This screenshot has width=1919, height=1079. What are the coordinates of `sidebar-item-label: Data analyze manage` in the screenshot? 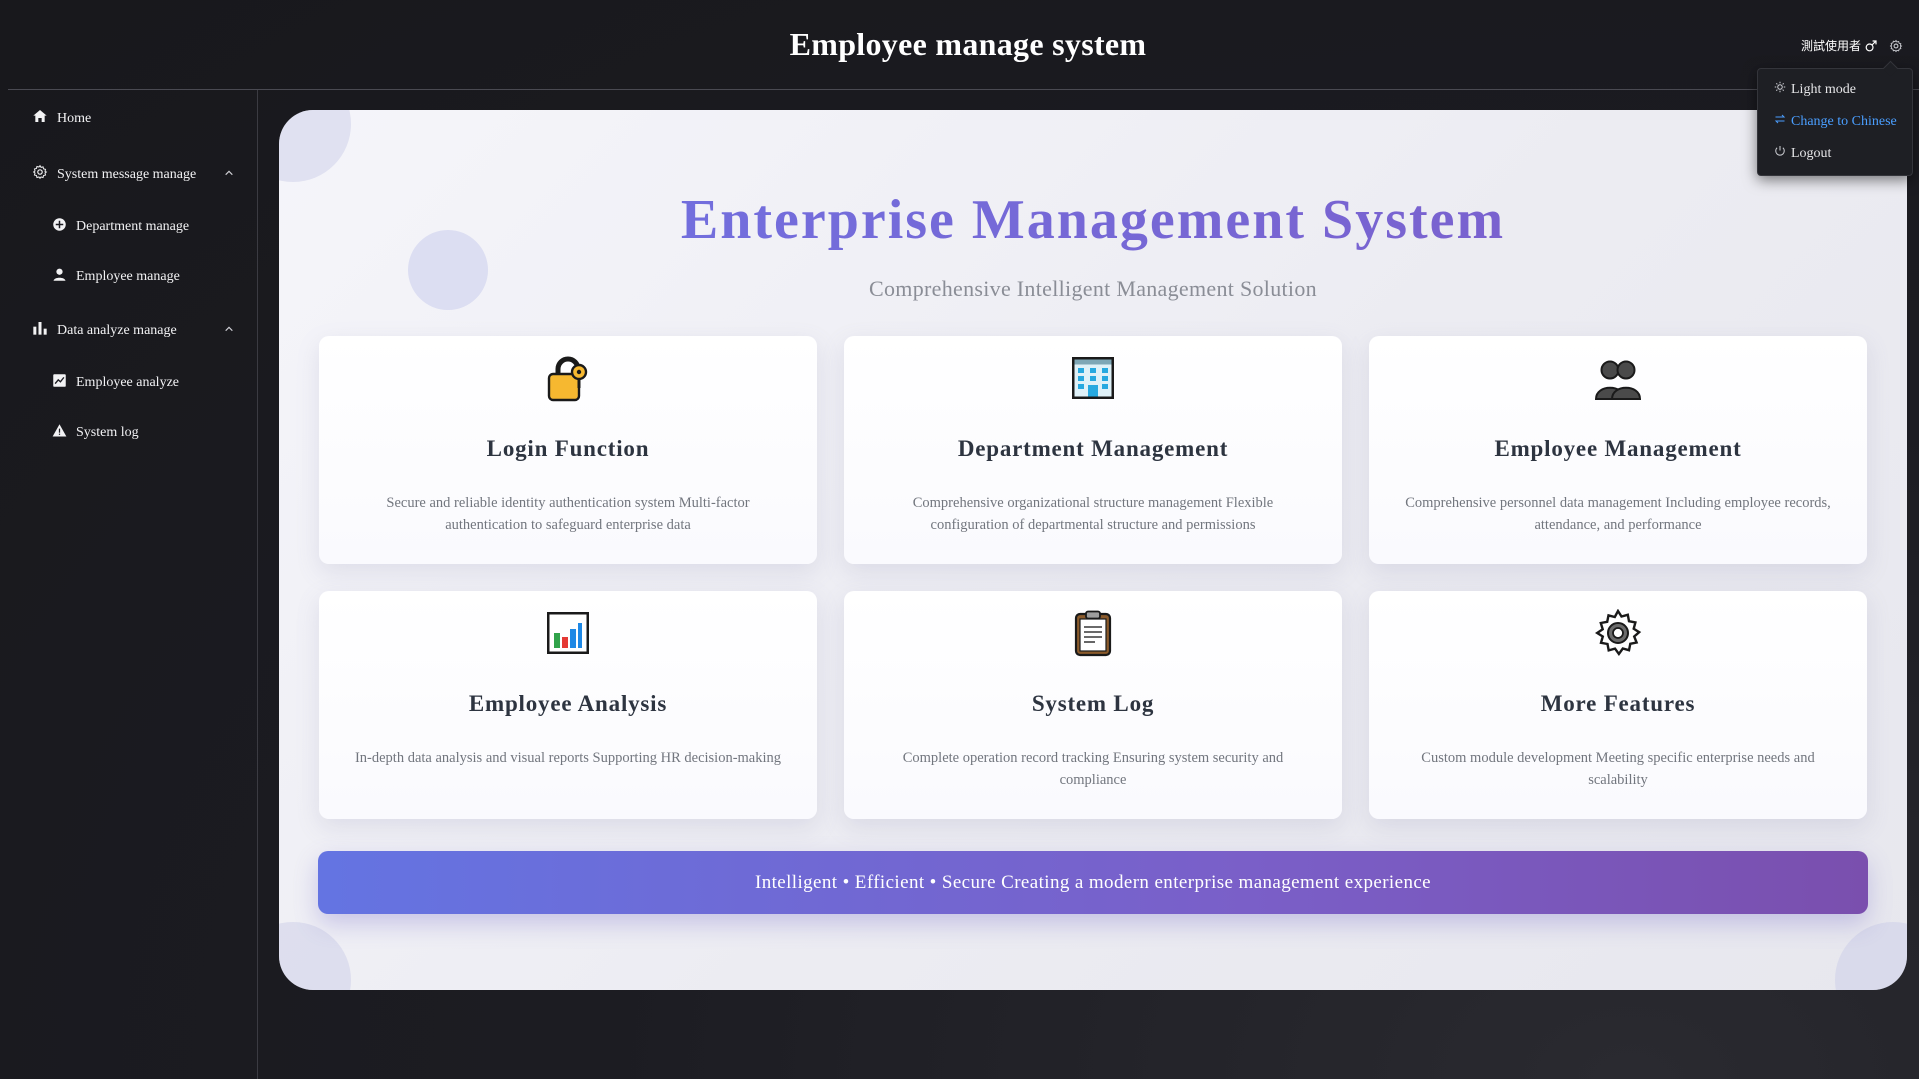 It's located at (117, 330).